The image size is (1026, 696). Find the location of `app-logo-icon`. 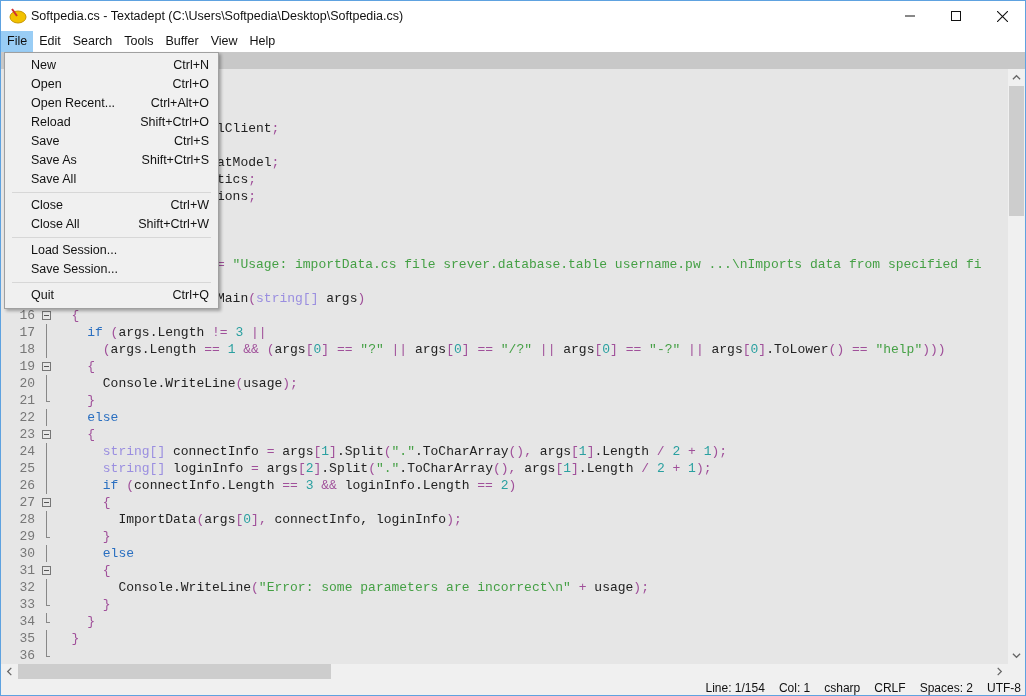

app-logo-icon is located at coordinates (18, 16).